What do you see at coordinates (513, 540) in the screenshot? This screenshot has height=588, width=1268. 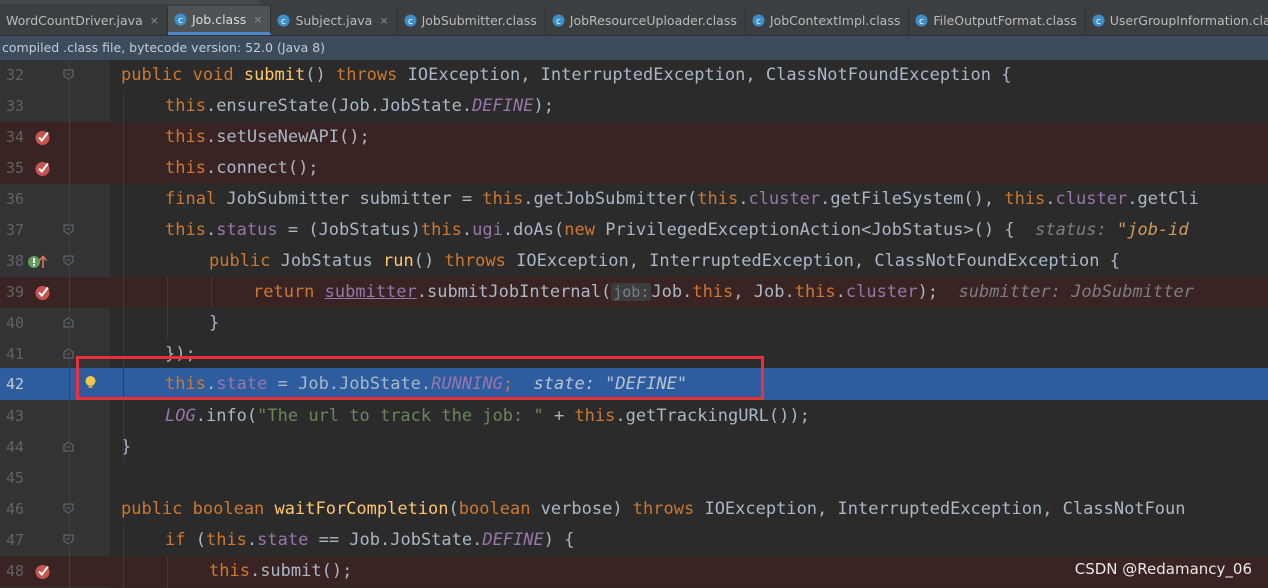 I see `token: DEFINE` at bounding box center [513, 540].